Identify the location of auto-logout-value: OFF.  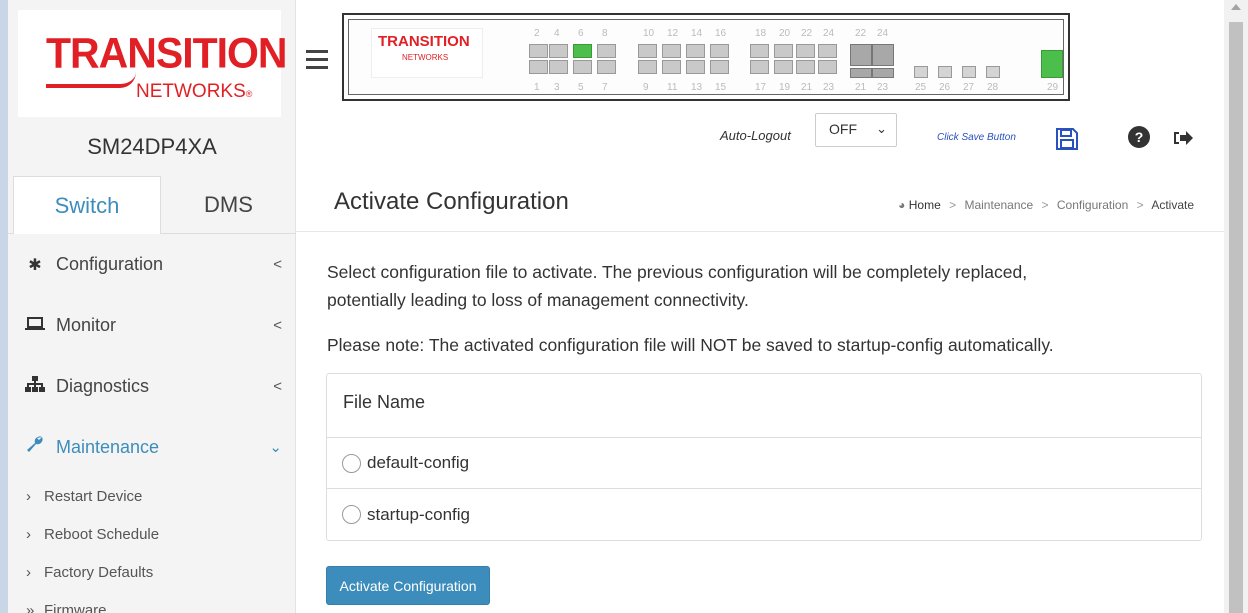
(843, 129).